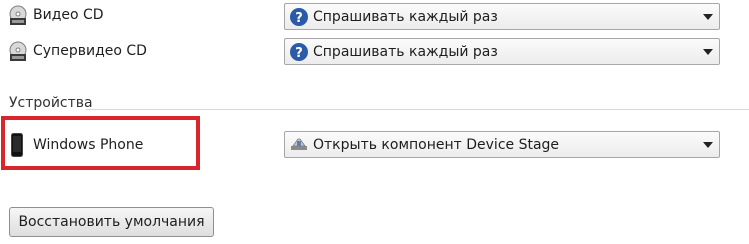  Describe the element at coordinates (502, 51) in the screenshot. I see `svcd-action-select: ? Спрашивать каждый раз` at that location.